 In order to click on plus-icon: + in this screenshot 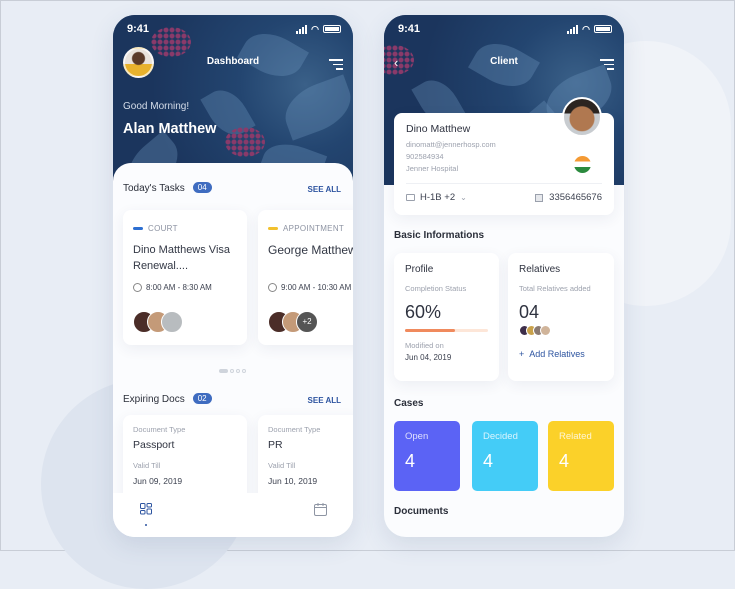, I will do `click(522, 354)`.